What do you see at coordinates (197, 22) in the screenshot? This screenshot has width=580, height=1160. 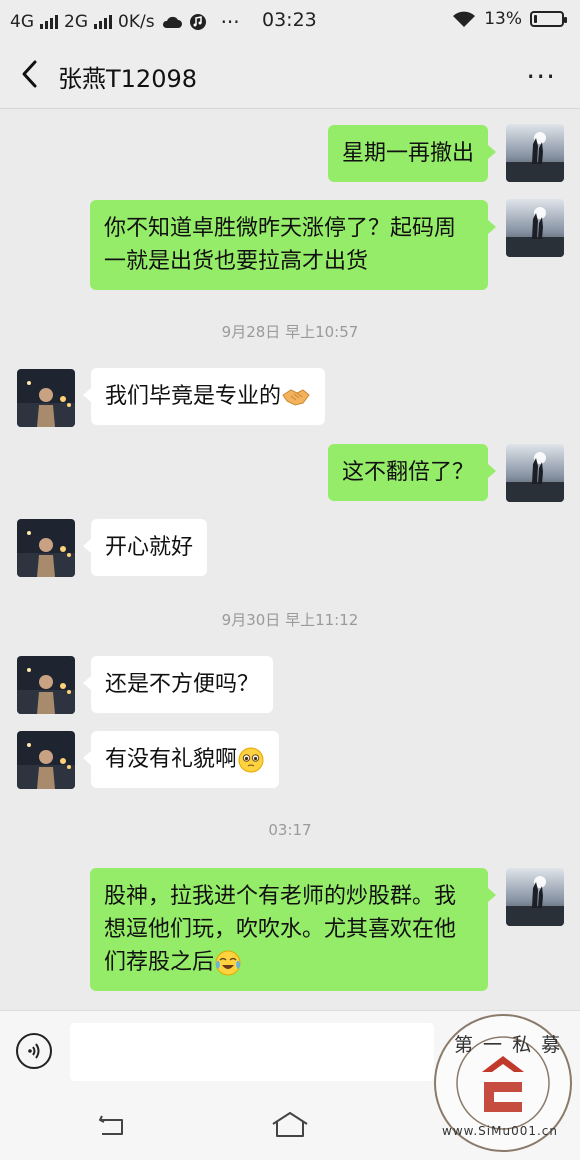 I see `music-icon` at bounding box center [197, 22].